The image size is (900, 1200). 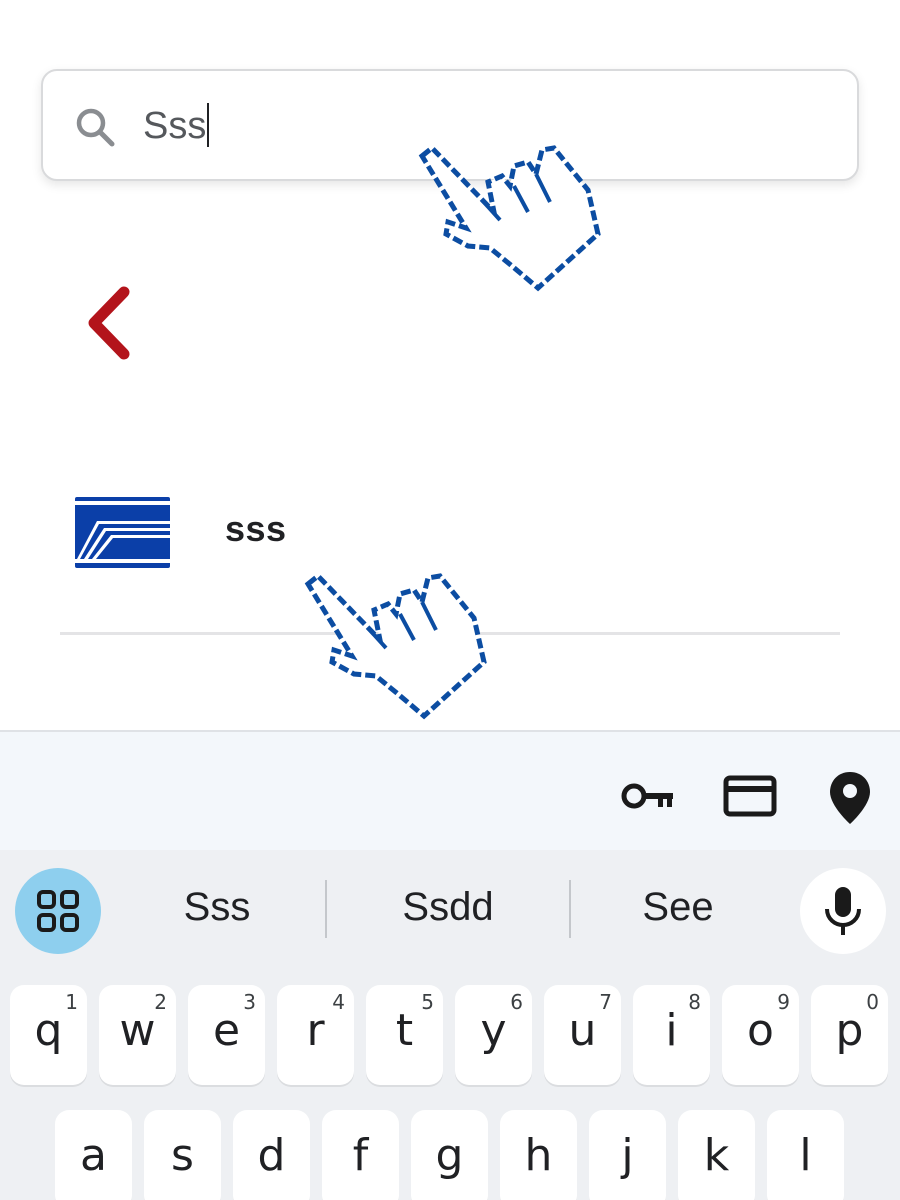 What do you see at coordinates (450, 791) in the screenshot?
I see `autofill-bar` at bounding box center [450, 791].